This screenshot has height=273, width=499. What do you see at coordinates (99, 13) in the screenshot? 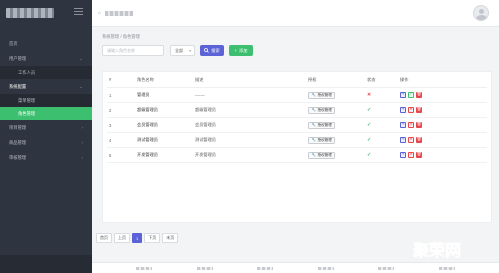
I see `home-icon: ⌂` at bounding box center [99, 13].